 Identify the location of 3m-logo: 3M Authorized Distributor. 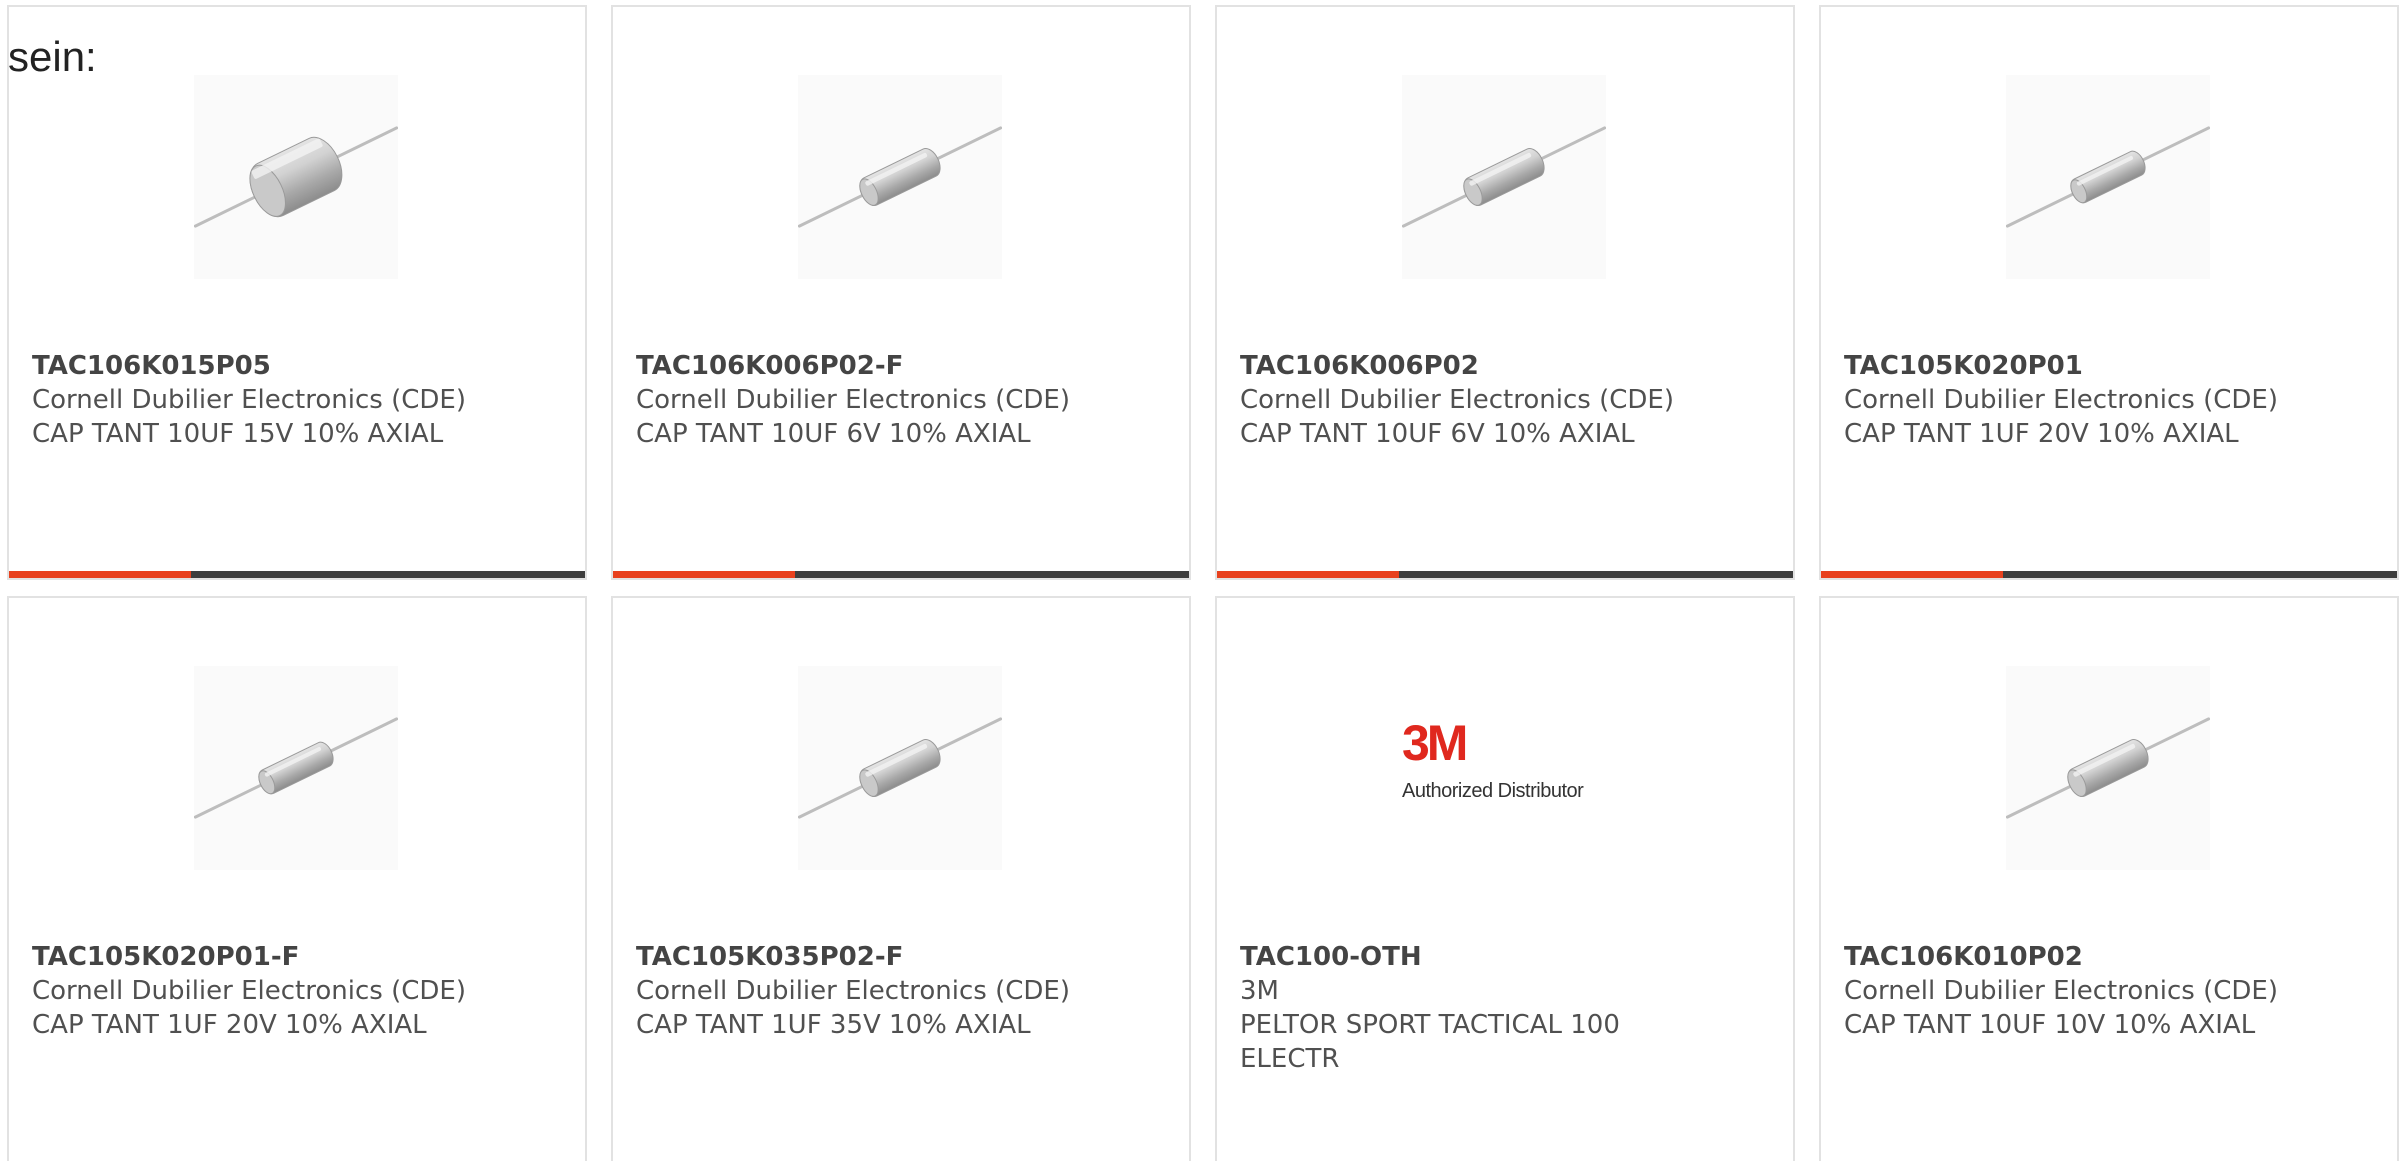
(1504, 768).